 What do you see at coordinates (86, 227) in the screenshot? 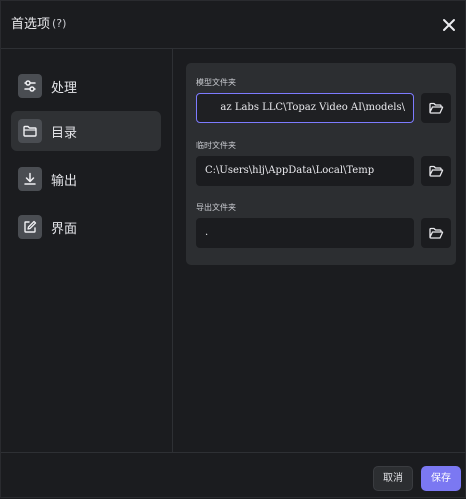
I see `sidebar-item-interface: 界面` at bounding box center [86, 227].